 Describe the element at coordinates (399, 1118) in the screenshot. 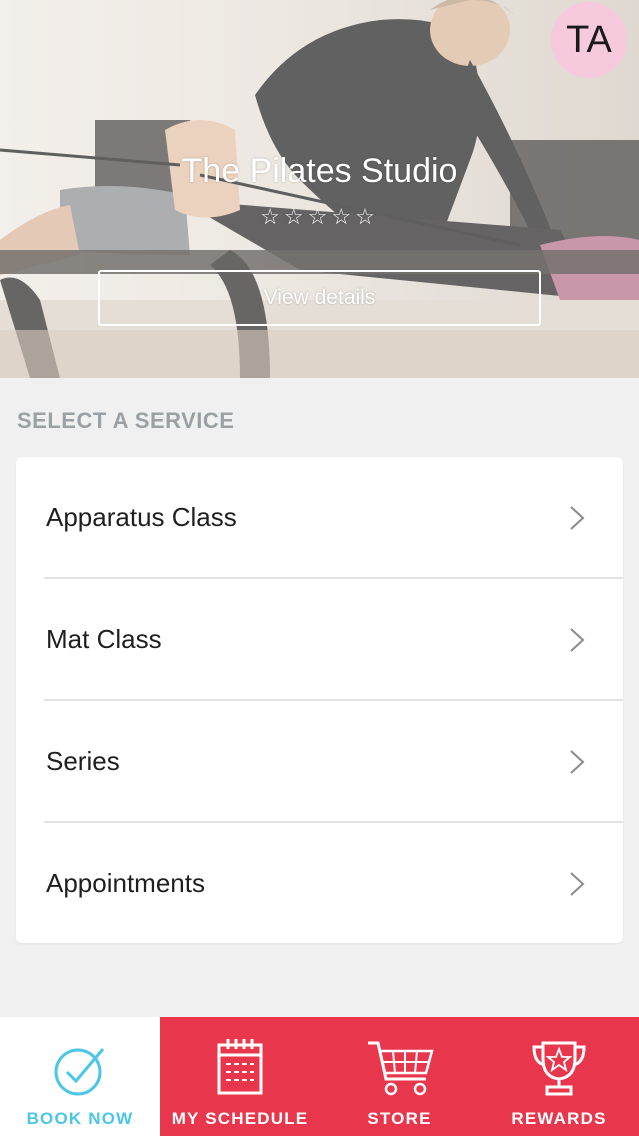

I see `tab-label: STORE` at that location.